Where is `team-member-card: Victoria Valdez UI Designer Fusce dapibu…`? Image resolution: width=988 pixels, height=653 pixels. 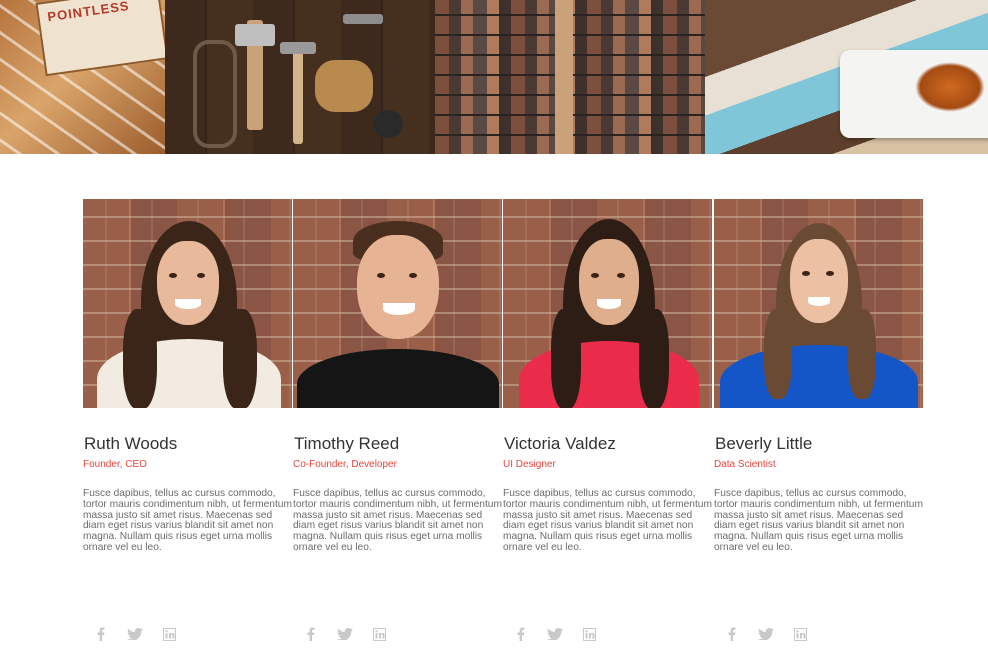
team-member-card: Victoria Valdez UI Designer Fusce dapibu… is located at coordinates (608, 426).